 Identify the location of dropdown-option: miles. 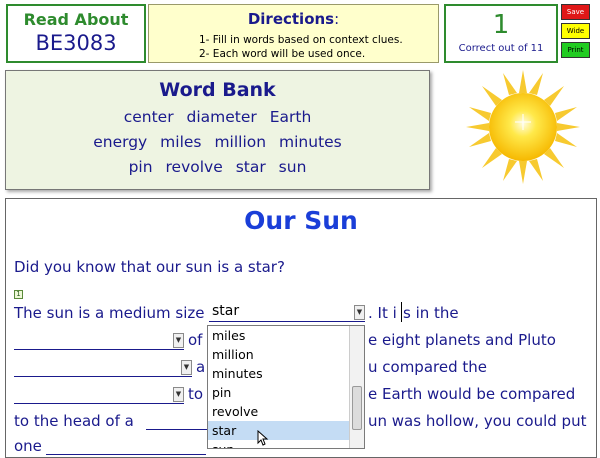
(278, 335).